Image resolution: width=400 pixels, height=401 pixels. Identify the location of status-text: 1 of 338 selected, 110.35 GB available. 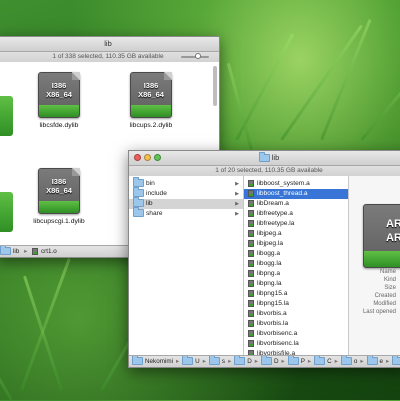
(107, 56).